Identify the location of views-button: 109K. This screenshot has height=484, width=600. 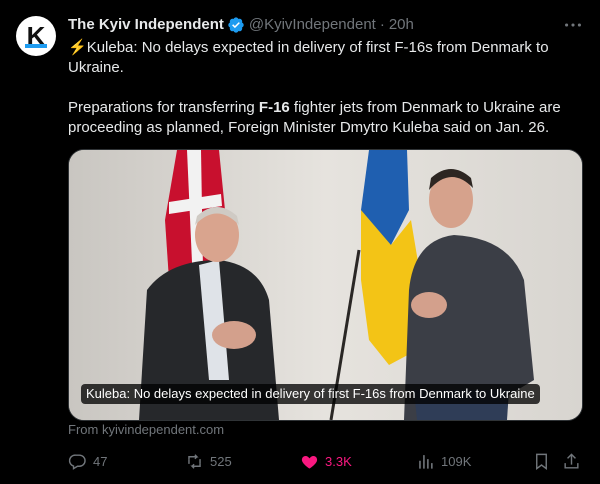
(443, 461).